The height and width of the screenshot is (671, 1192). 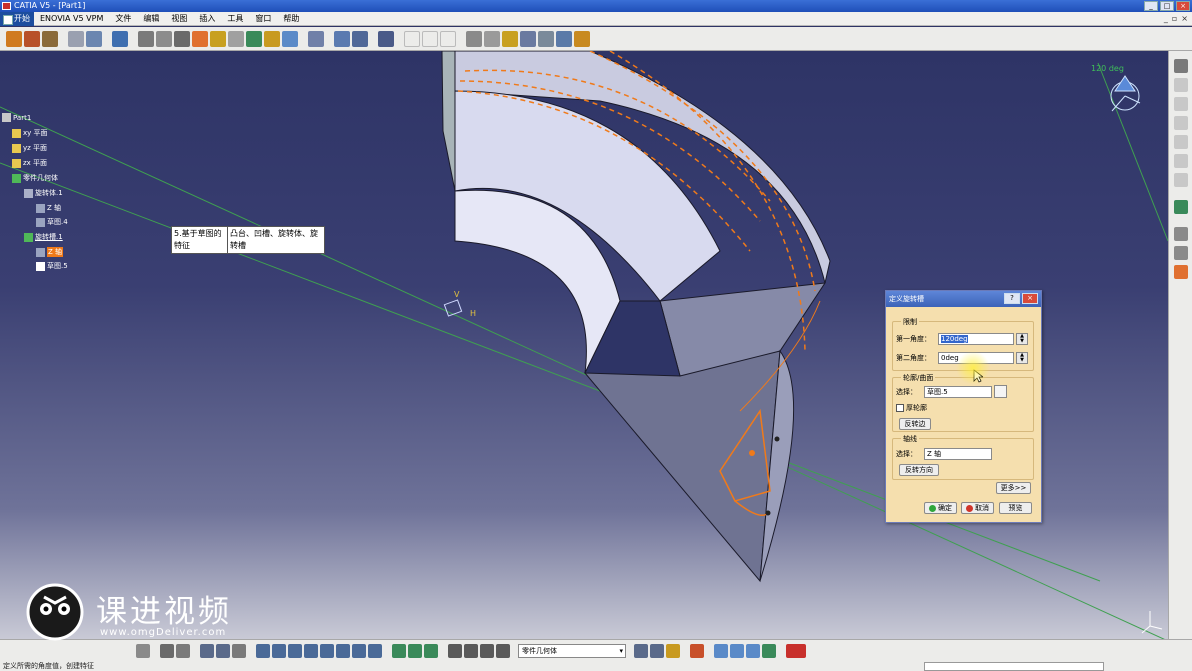 I want to click on material-icon, so click(x=510, y=38).